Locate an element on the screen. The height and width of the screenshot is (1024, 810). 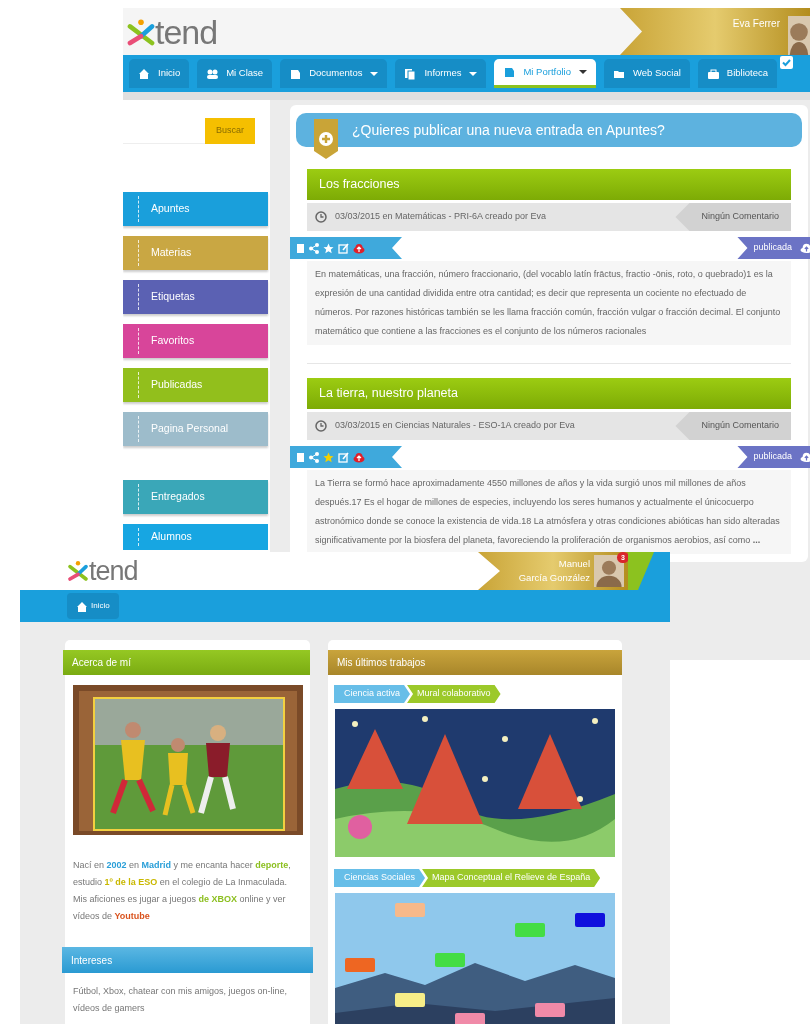
post-title: La tierra, nuestro planeta is located at coordinates (549, 393).